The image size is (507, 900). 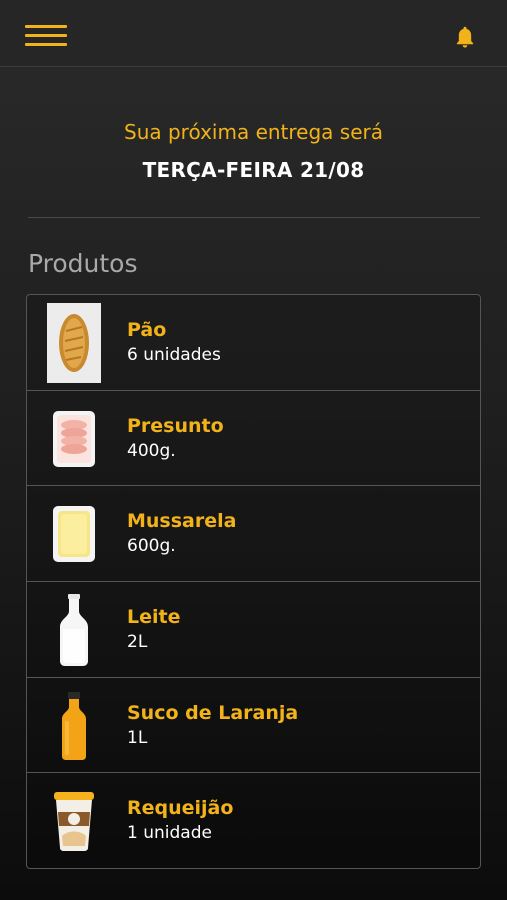 I want to click on bell-icon, so click(x=465, y=37).